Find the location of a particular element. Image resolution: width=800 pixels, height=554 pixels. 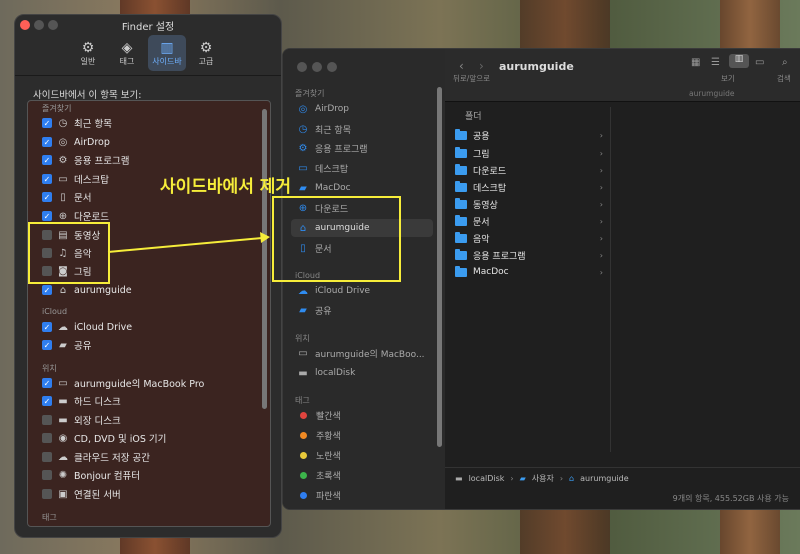

arrow-line is located at coordinates (185, 245).